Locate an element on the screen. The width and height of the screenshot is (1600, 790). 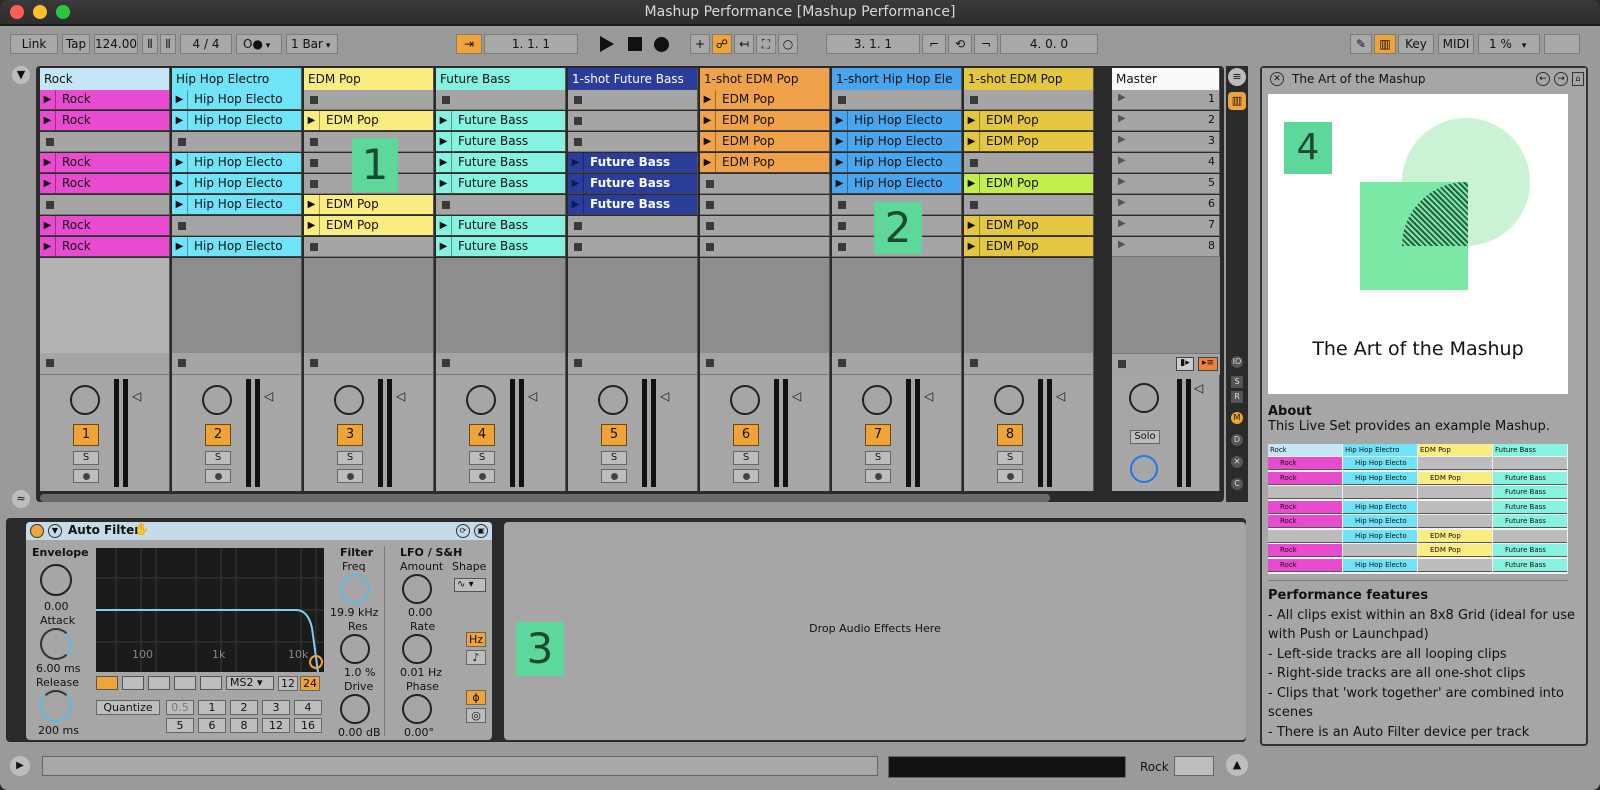
draw-mode-icon: ✎ is located at coordinates (1361, 44).